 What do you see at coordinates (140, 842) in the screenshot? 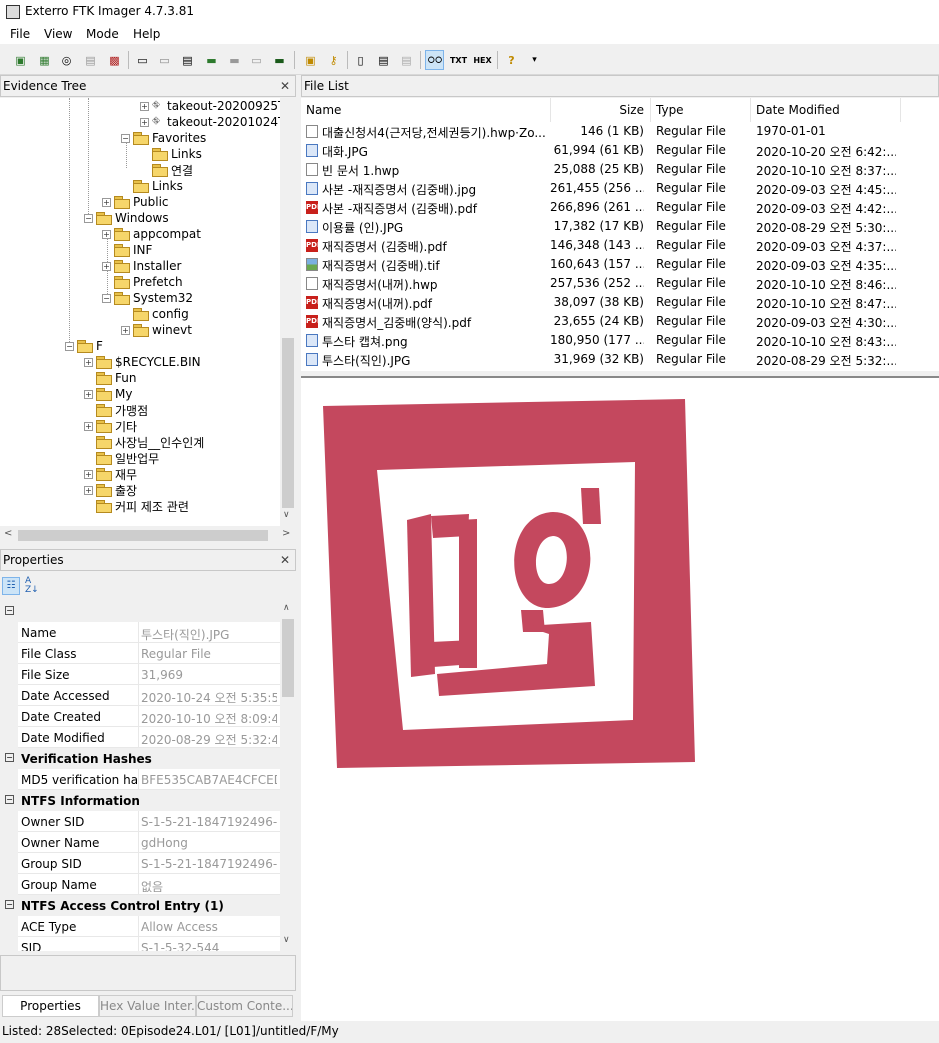
I see `property-row: Owner Name gdHong` at bounding box center [140, 842].